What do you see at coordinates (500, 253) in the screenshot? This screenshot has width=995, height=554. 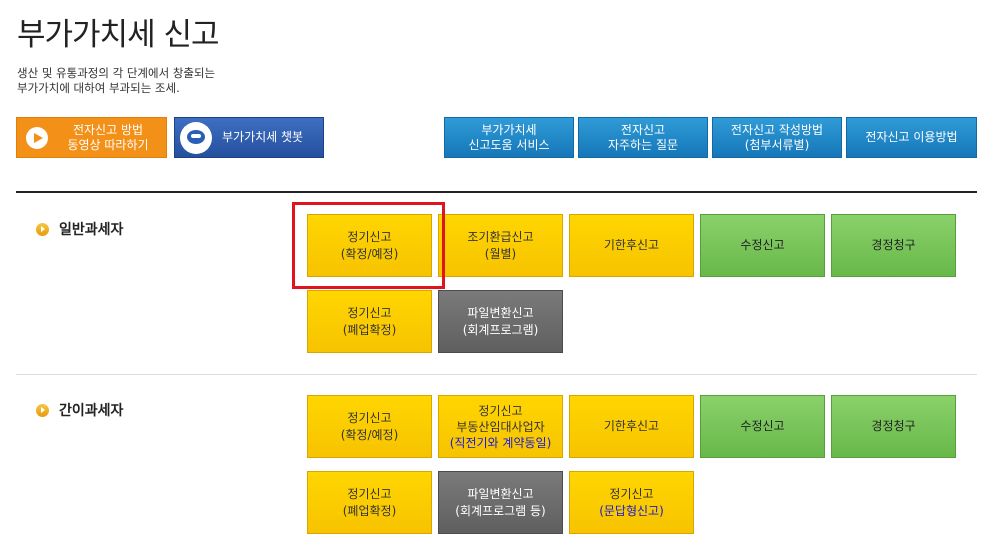 I see `general-early-label-2: (월별)` at bounding box center [500, 253].